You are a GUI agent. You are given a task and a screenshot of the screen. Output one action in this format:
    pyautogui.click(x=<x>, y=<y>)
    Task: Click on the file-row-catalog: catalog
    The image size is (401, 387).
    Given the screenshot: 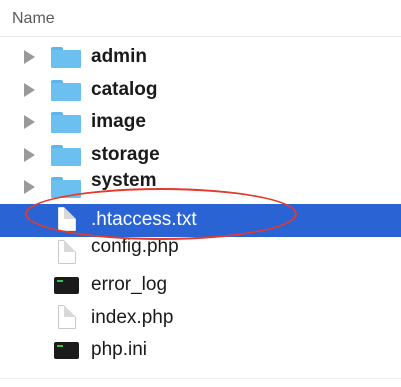 What is the action you would take?
    pyautogui.click(x=200, y=90)
    